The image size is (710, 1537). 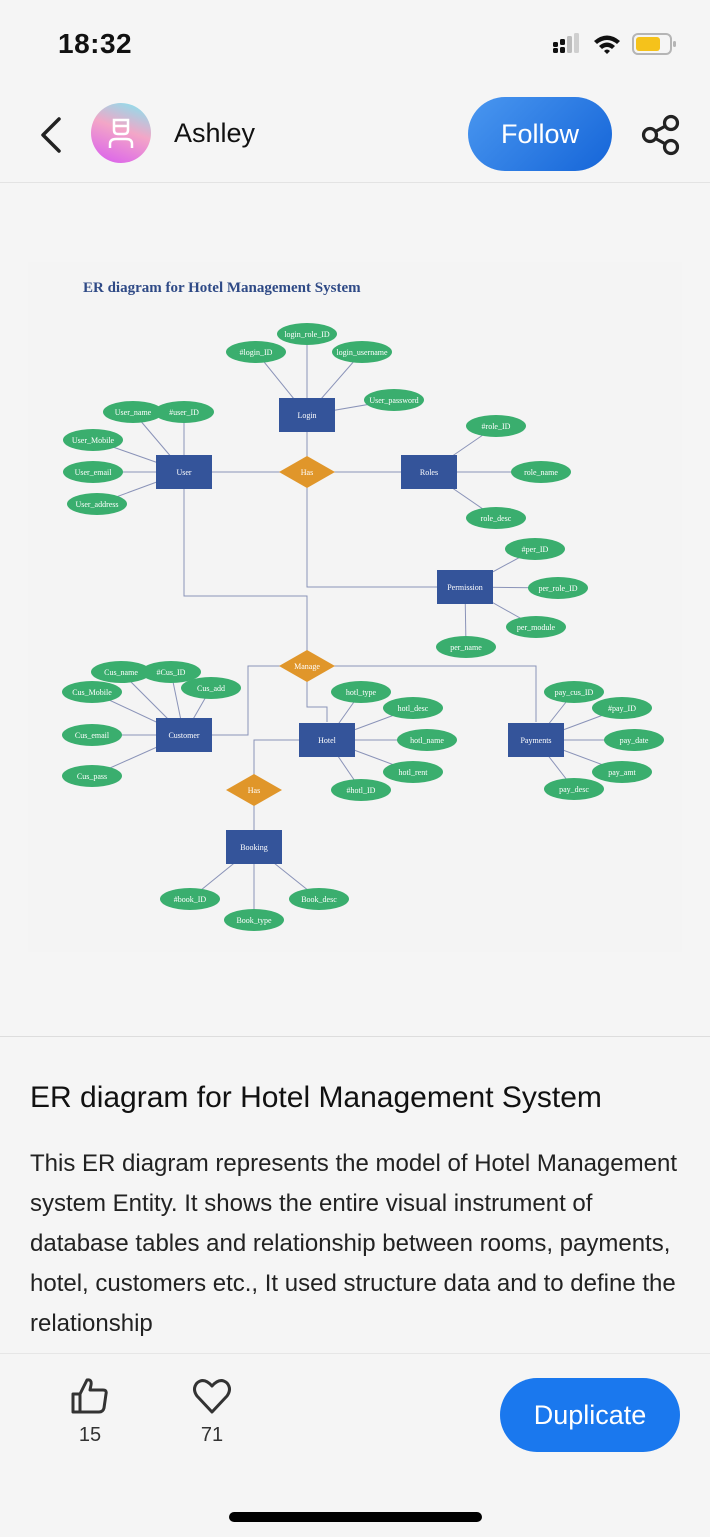 I want to click on wifi-icon, so click(x=607, y=44).